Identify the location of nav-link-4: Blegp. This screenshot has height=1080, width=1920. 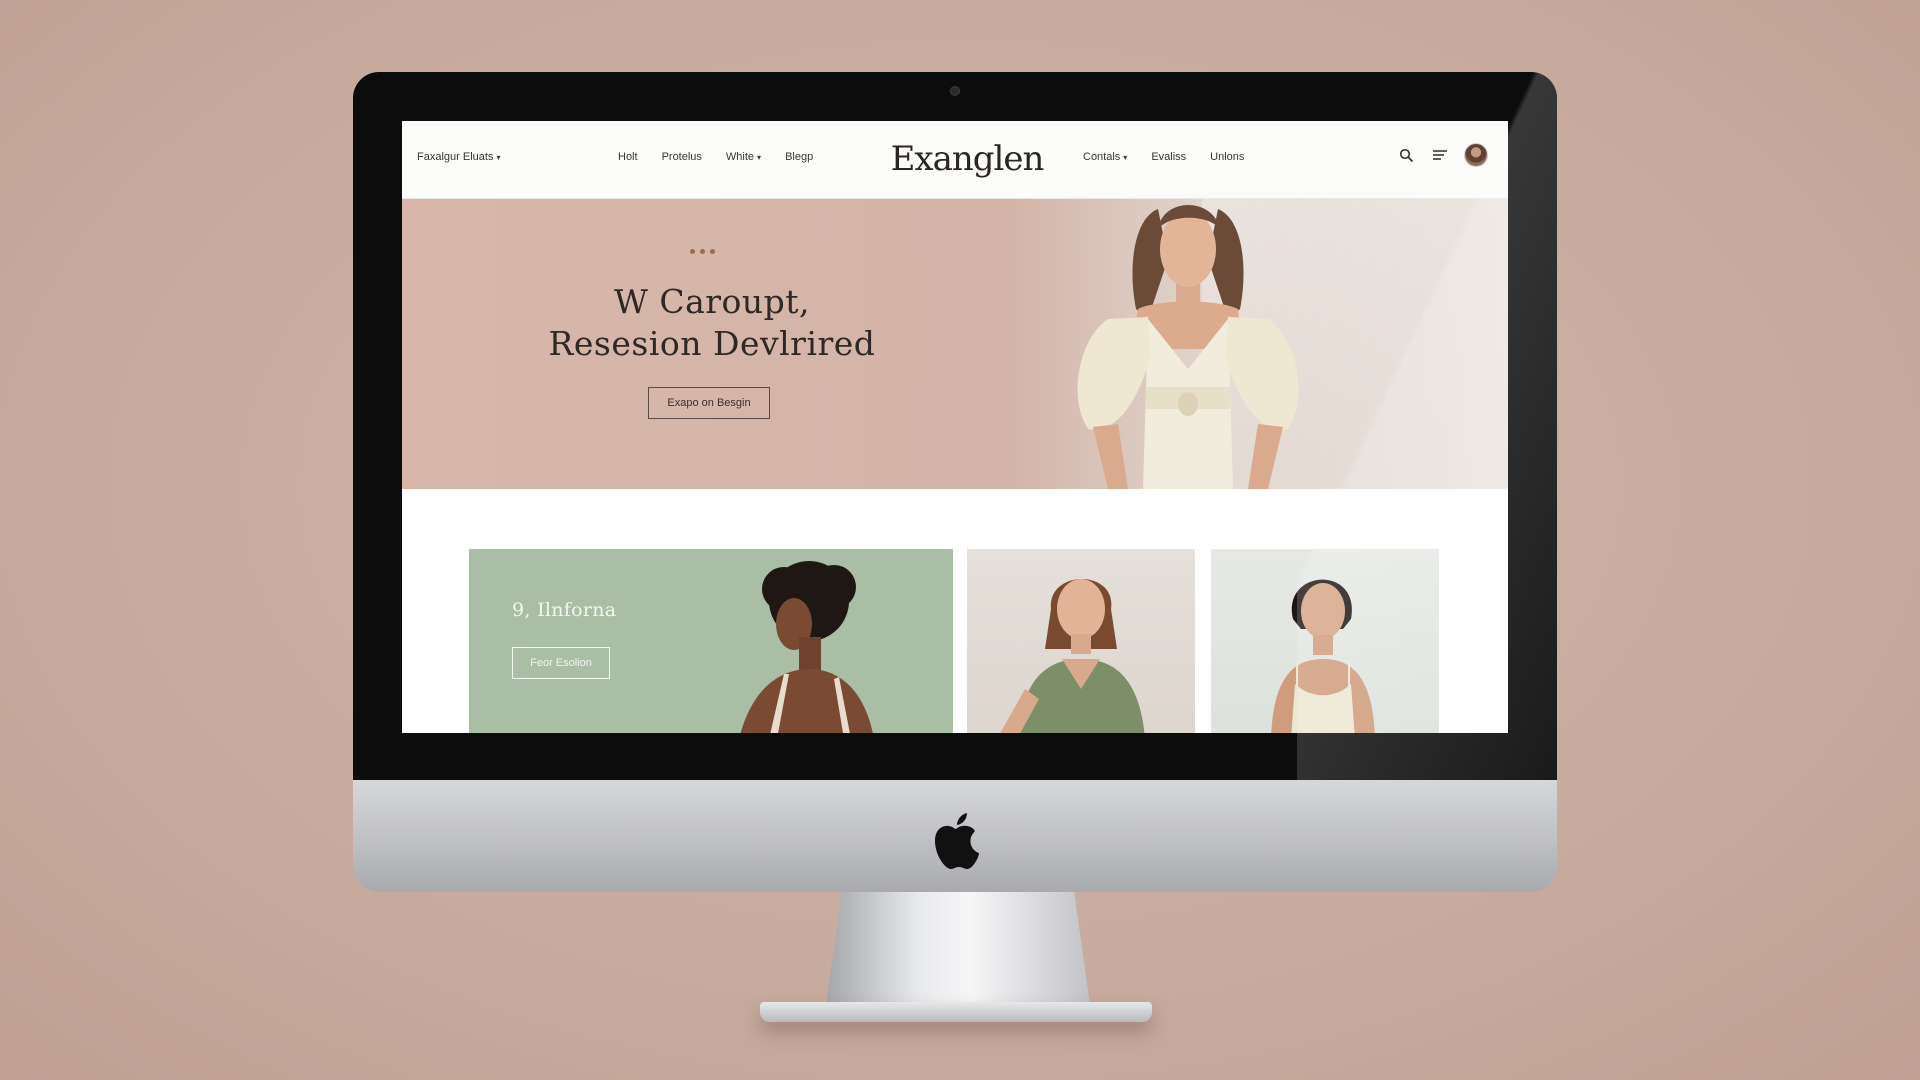
(799, 157).